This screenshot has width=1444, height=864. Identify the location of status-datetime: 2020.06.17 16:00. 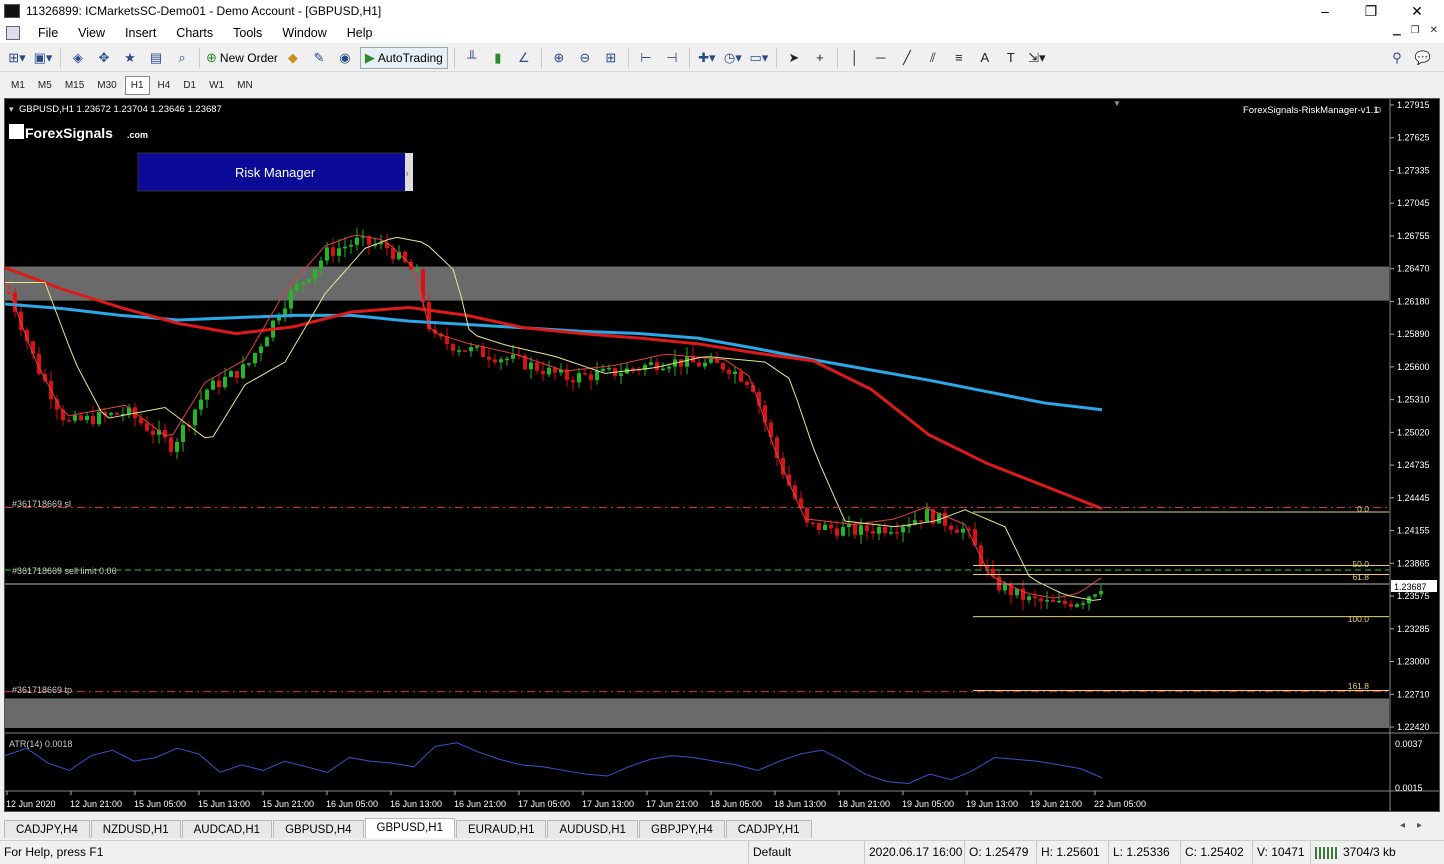
(914, 852).